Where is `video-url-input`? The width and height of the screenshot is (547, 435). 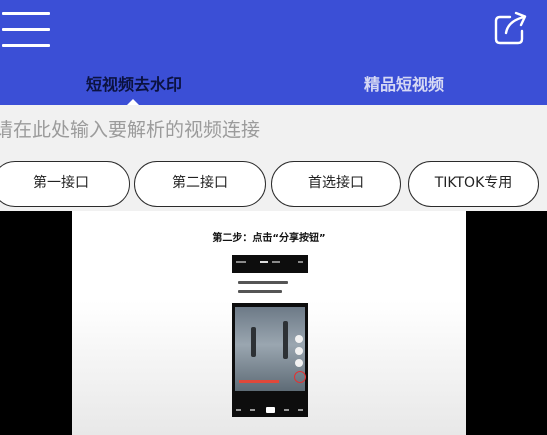 video-url-input is located at coordinates (272, 130).